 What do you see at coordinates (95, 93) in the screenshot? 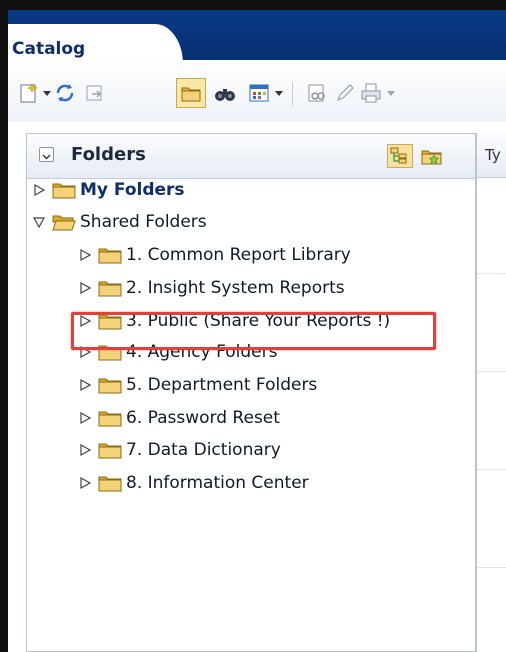
I see `move-icon` at bounding box center [95, 93].